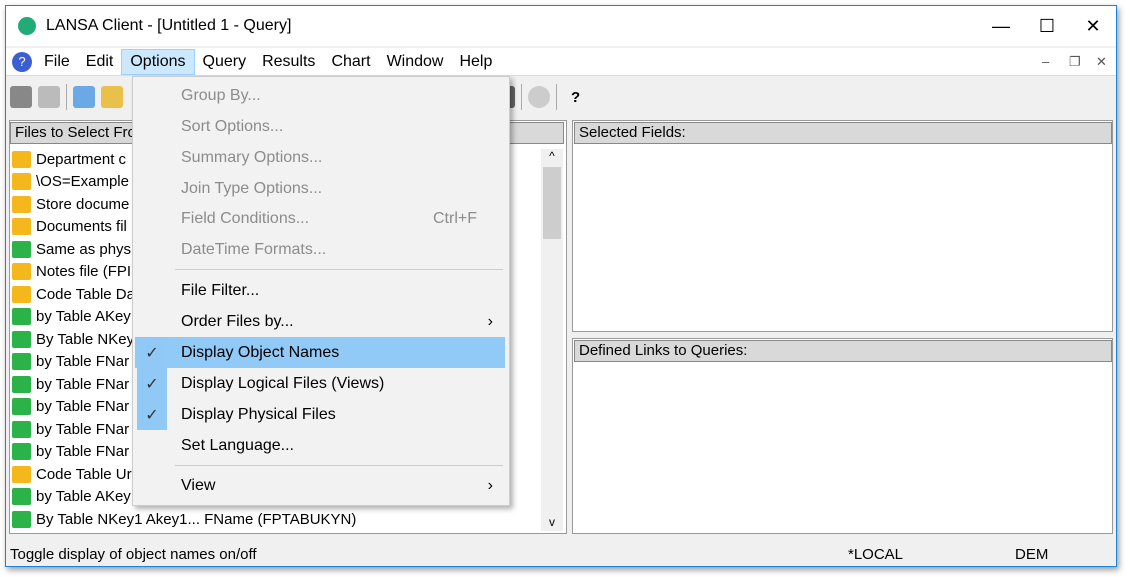  What do you see at coordinates (57, 62) in the screenshot?
I see `menu-file: File` at bounding box center [57, 62].